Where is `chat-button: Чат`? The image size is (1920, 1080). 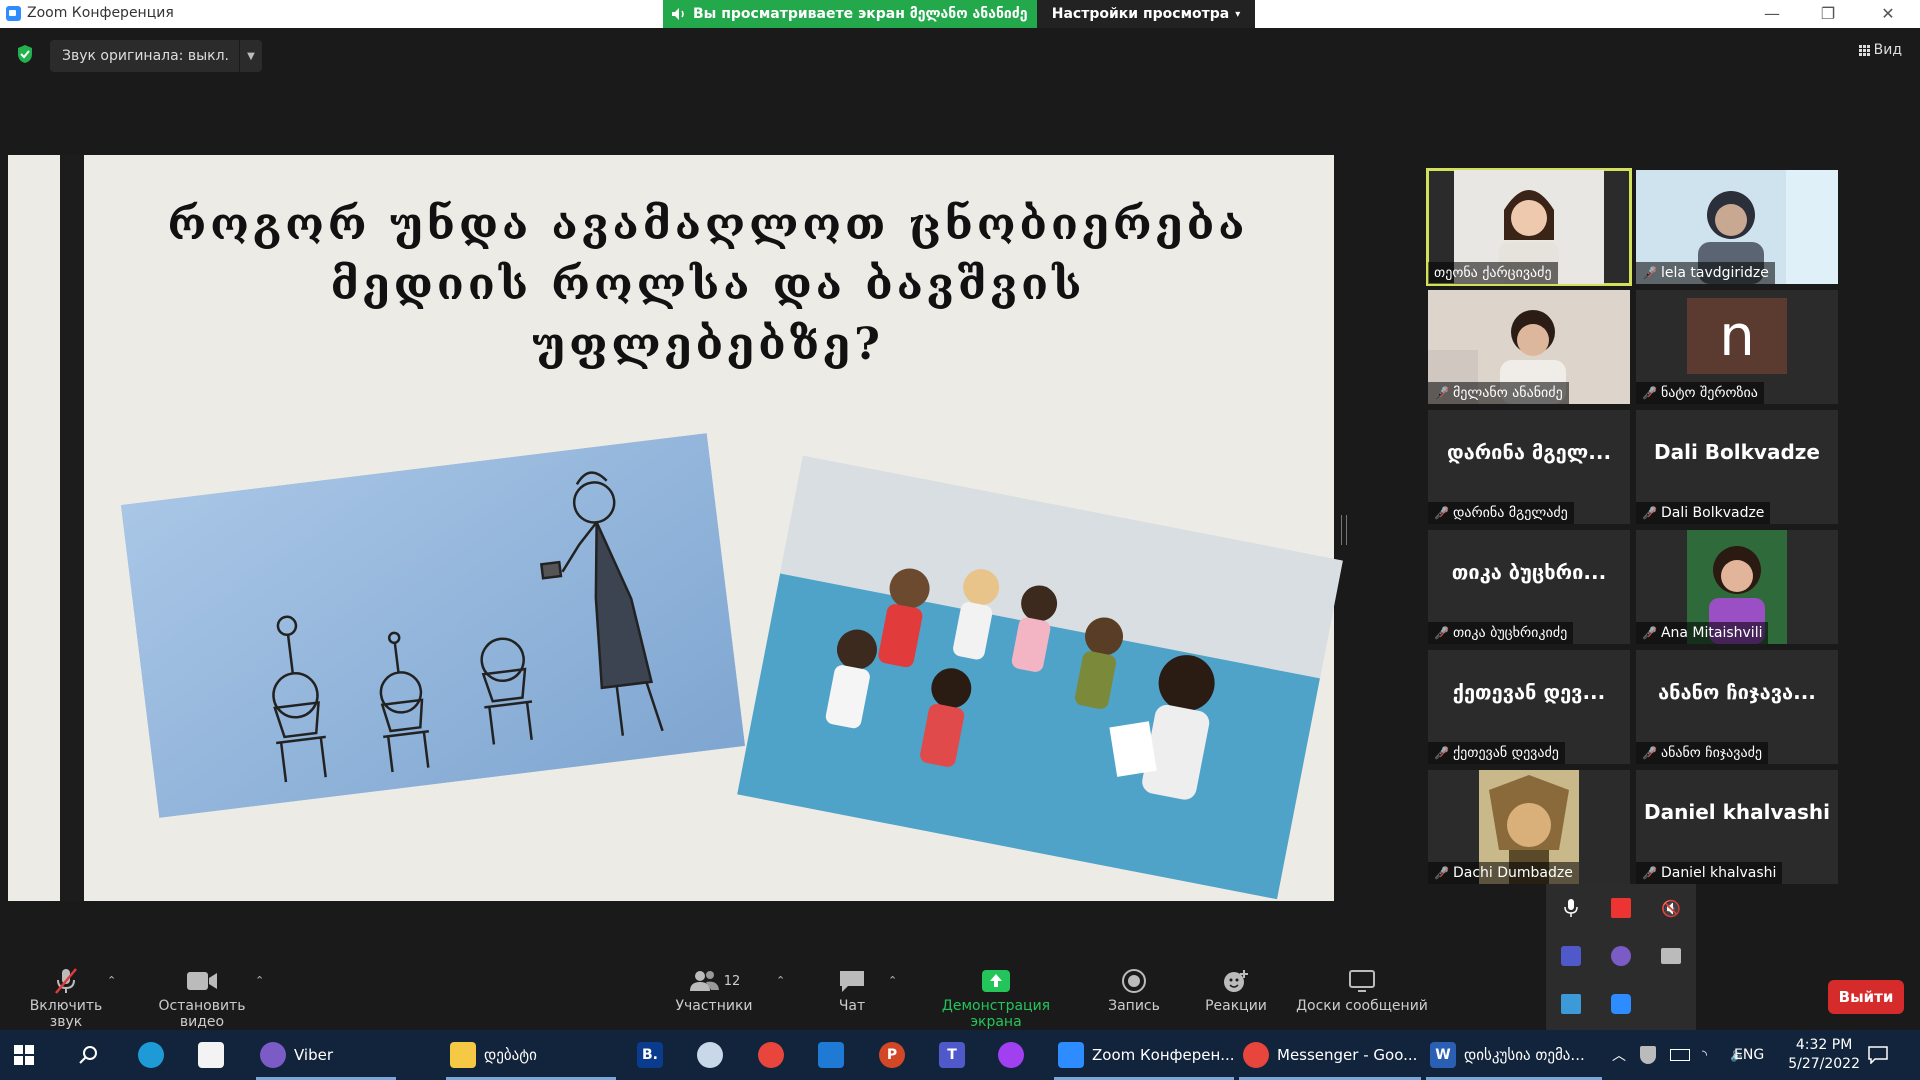
chat-button: Чат is located at coordinates (852, 989).